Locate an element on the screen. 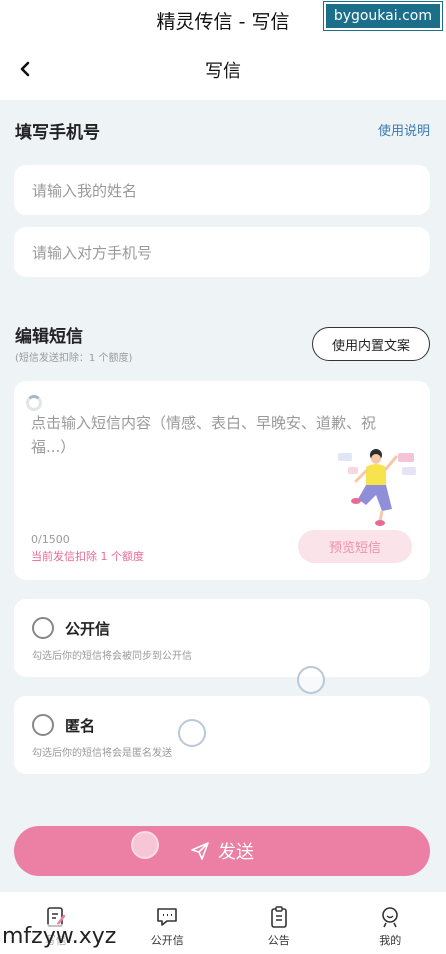 The image size is (446, 954). loading-spinner-icon is located at coordinates (34, 403).